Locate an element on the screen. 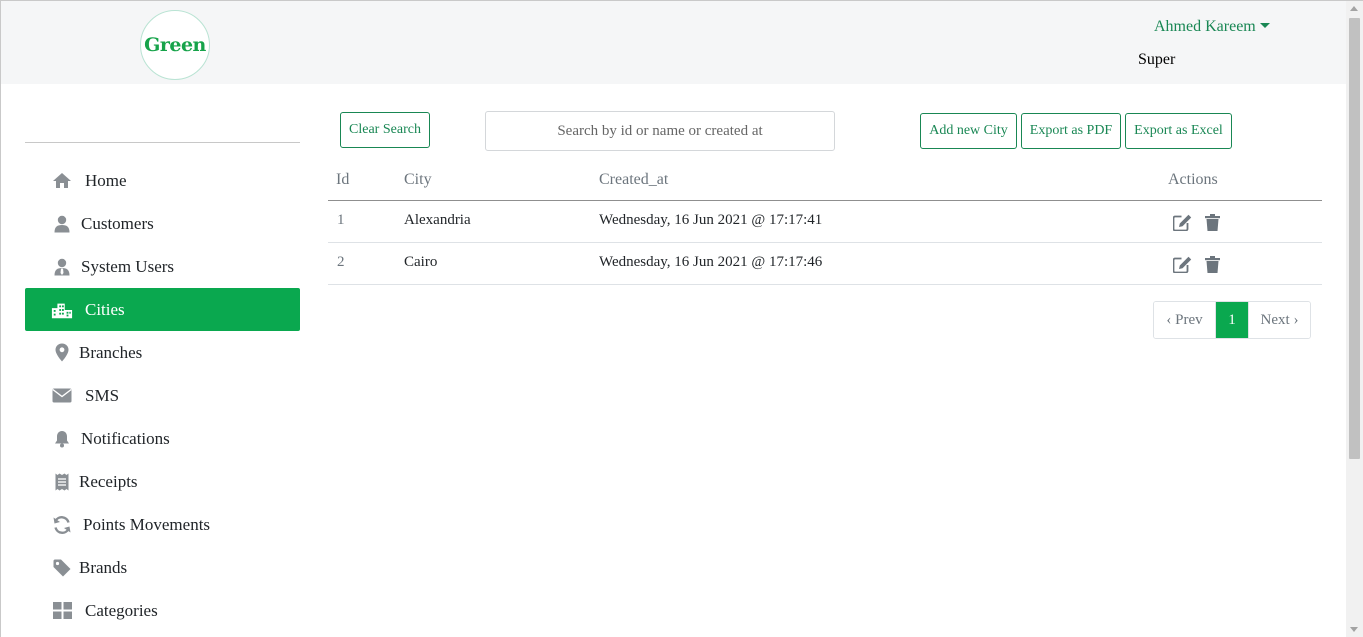 This screenshot has width=1363, height=637. sidebar-item-label: Receipts is located at coordinates (108, 481).